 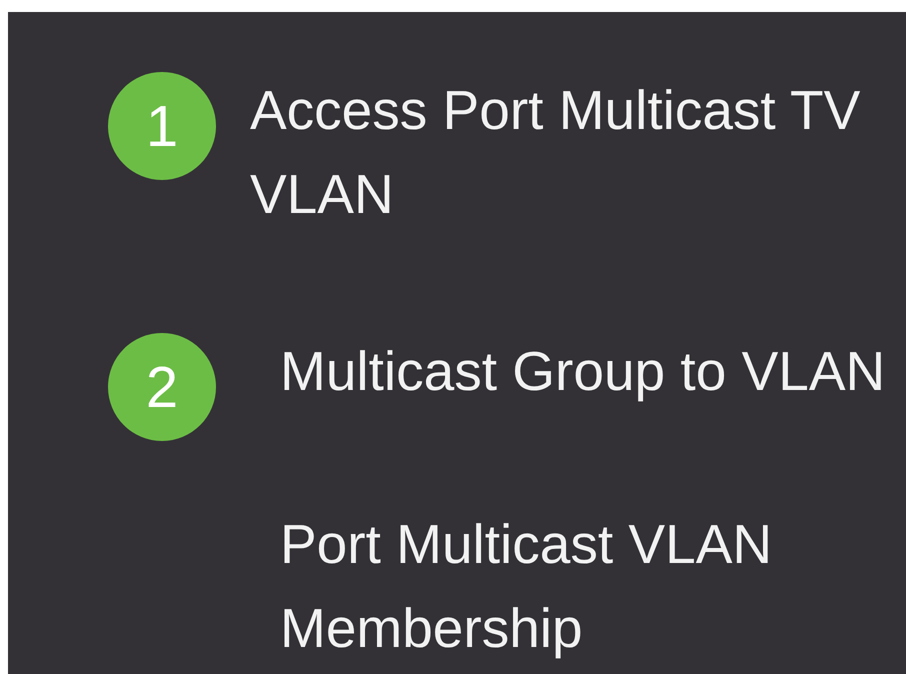 What do you see at coordinates (162, 126) in the screenshot?
I see `step-number: 1` at bounding box center [162, 126].